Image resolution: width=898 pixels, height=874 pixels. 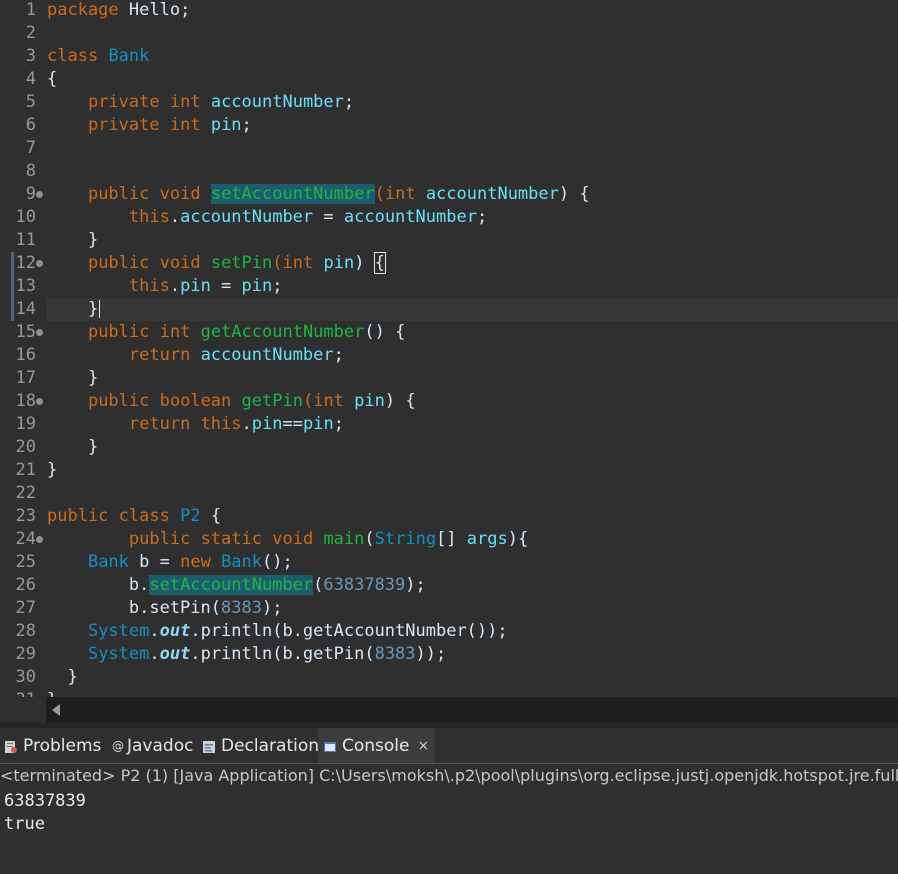 I want to click on line-number: 8, so click(x=30, y=171).